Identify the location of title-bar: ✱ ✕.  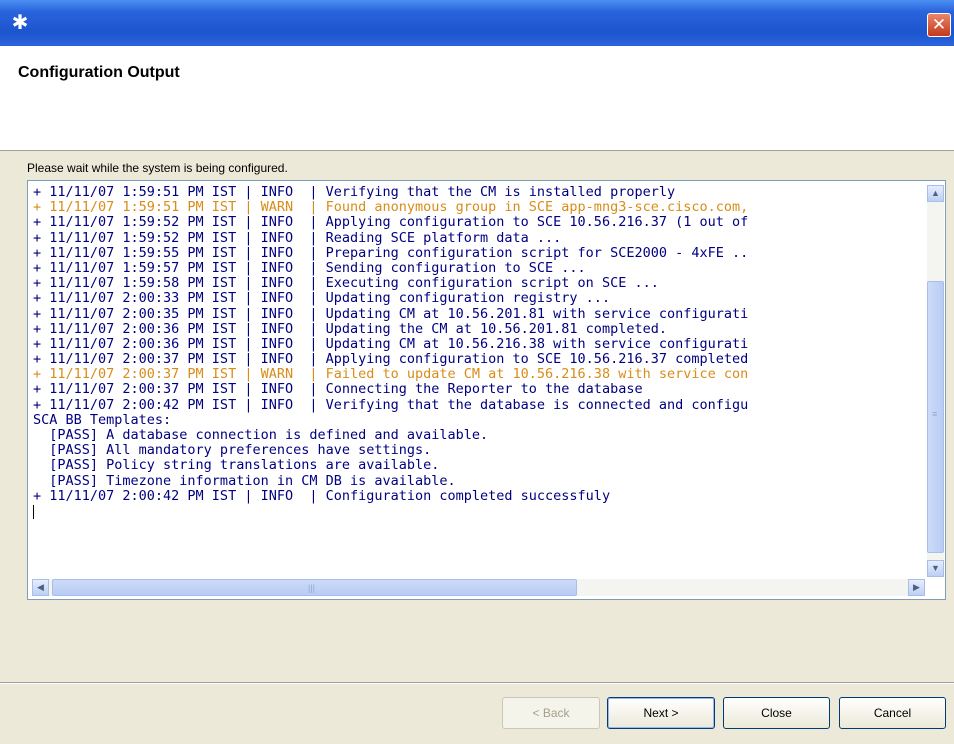
(477, 23).